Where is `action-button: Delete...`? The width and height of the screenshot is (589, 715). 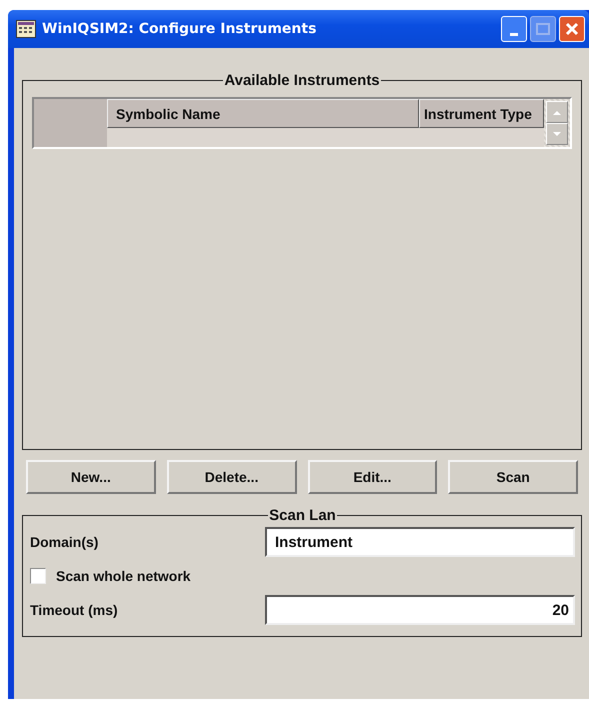
action-button: Delete... is located at coordinates (231, 477).